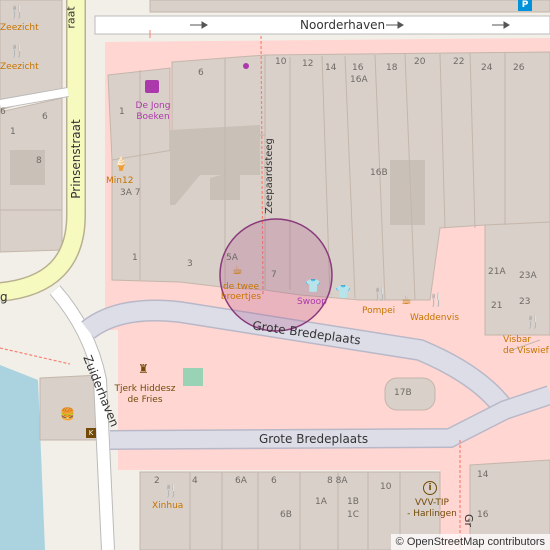  Describe the element at coordinates (525, 5) in the screenshot. I see `parking-icon: P` at that location.